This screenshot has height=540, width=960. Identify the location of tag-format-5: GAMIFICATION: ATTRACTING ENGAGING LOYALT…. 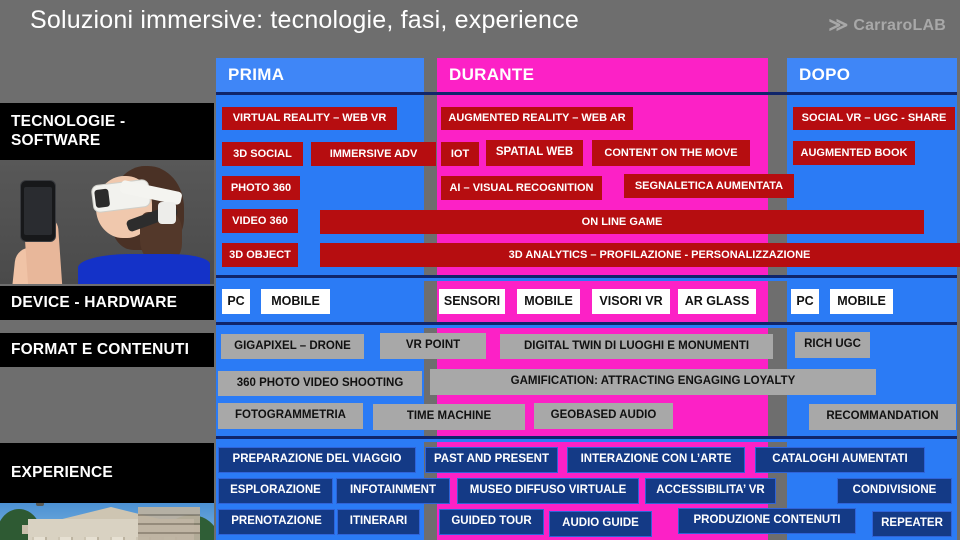
(653, 382).